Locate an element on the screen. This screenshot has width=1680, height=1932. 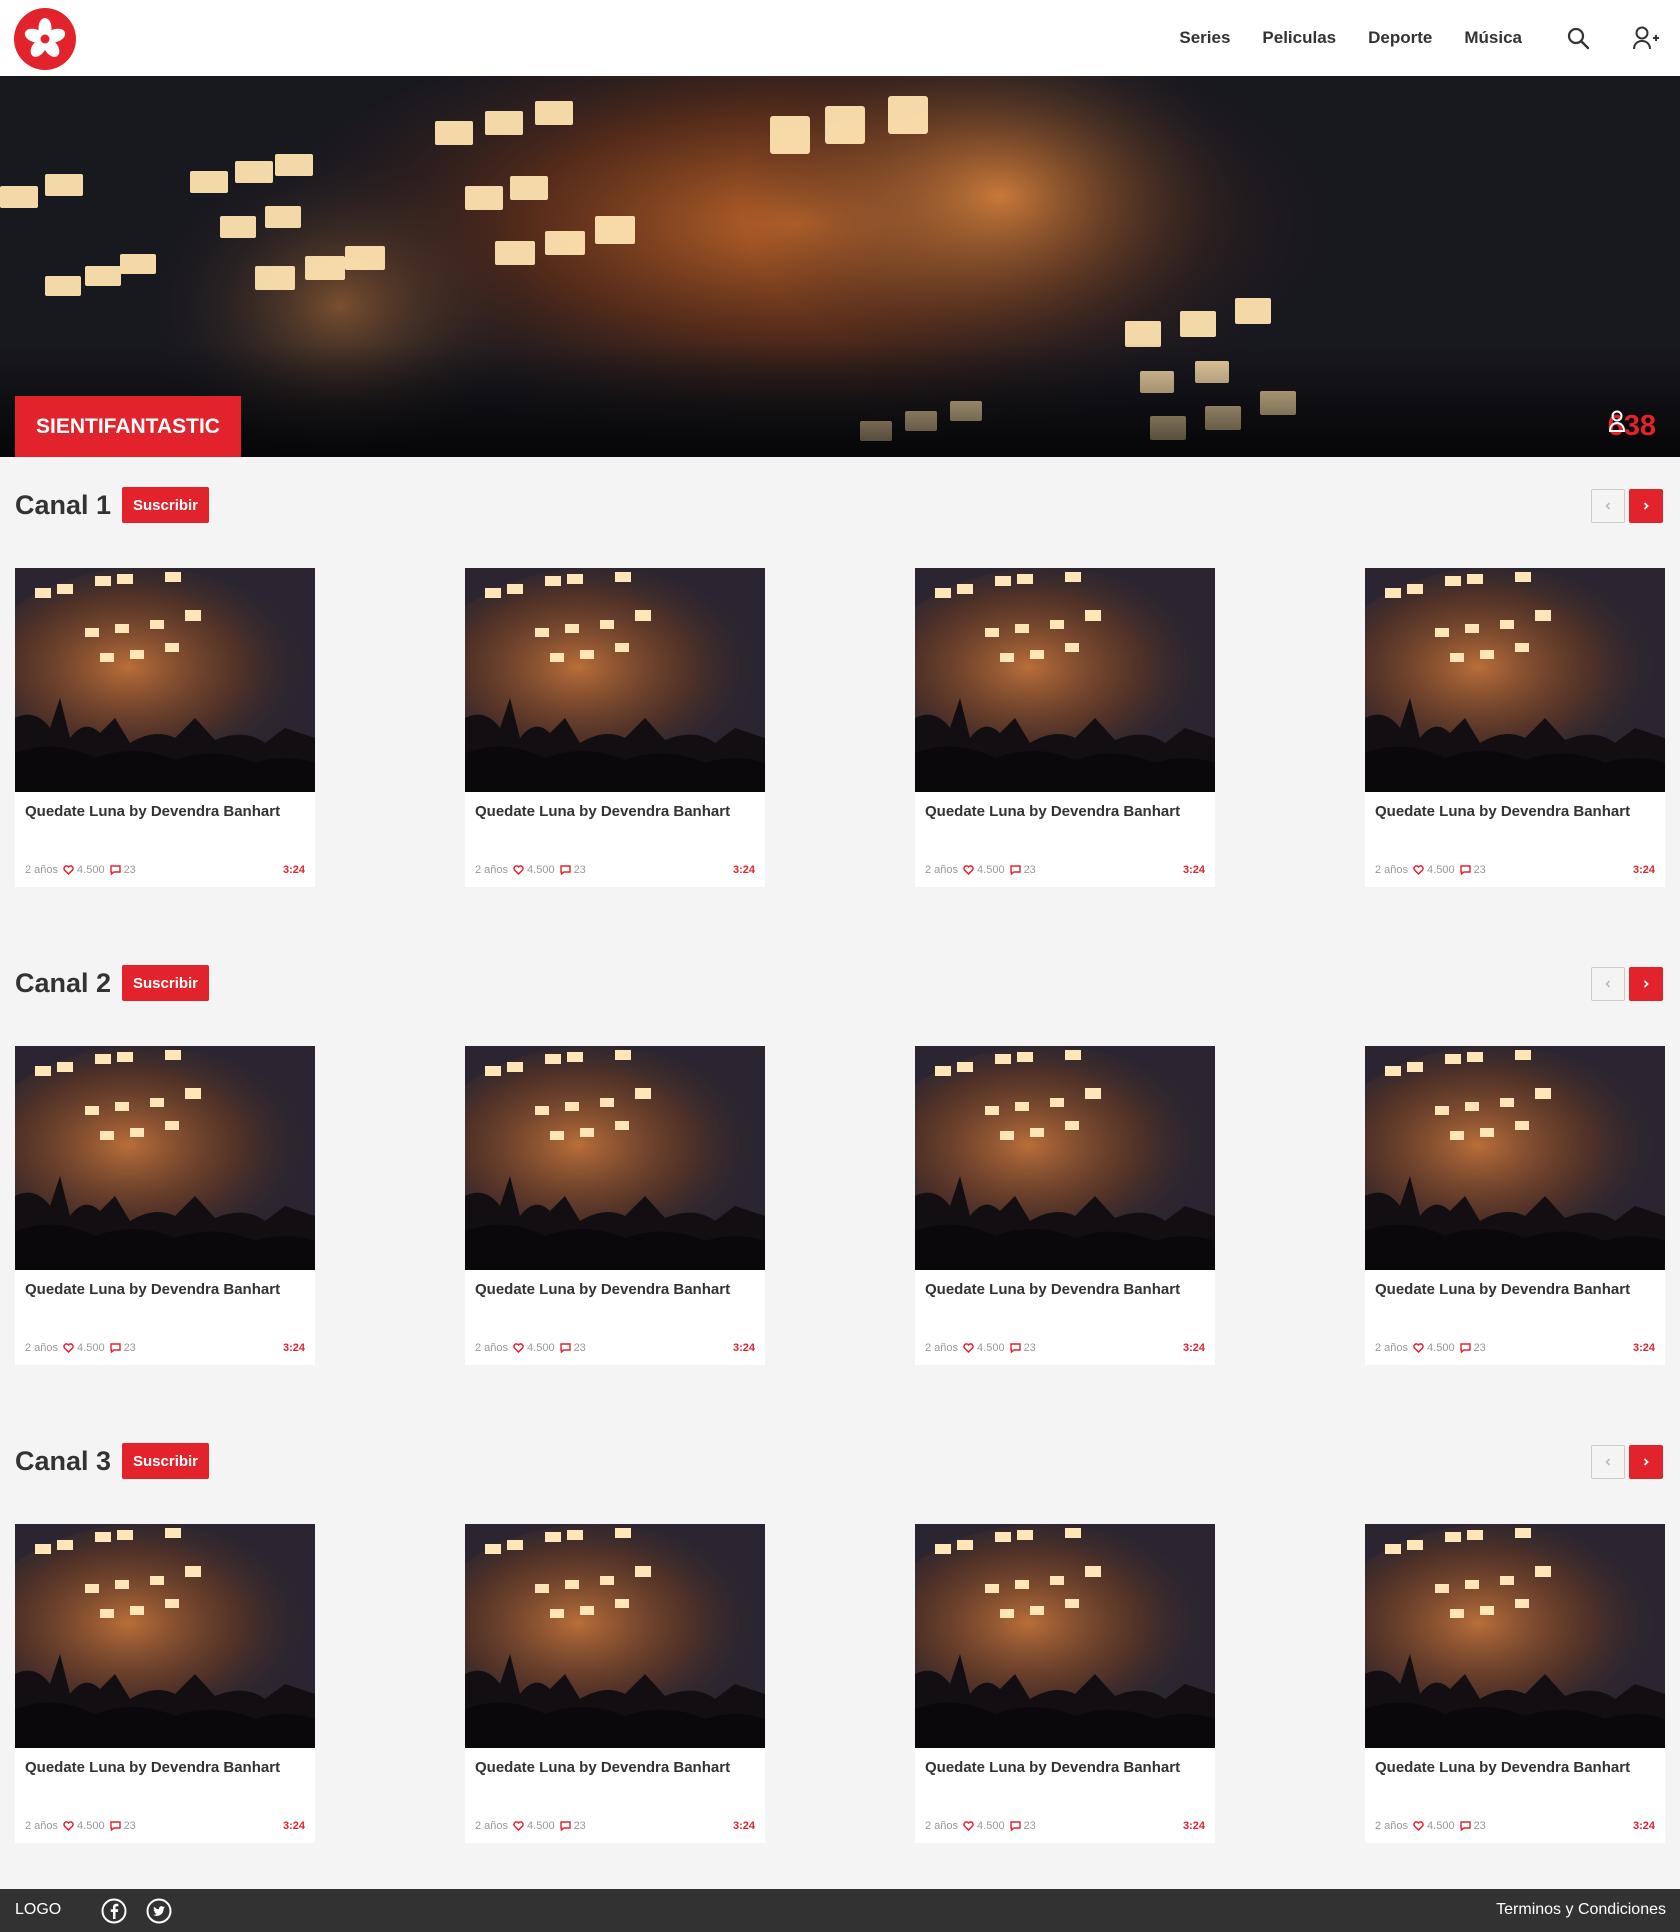
site-header: Series Peliculas Deporte Música is located at coordinates (840, 38).